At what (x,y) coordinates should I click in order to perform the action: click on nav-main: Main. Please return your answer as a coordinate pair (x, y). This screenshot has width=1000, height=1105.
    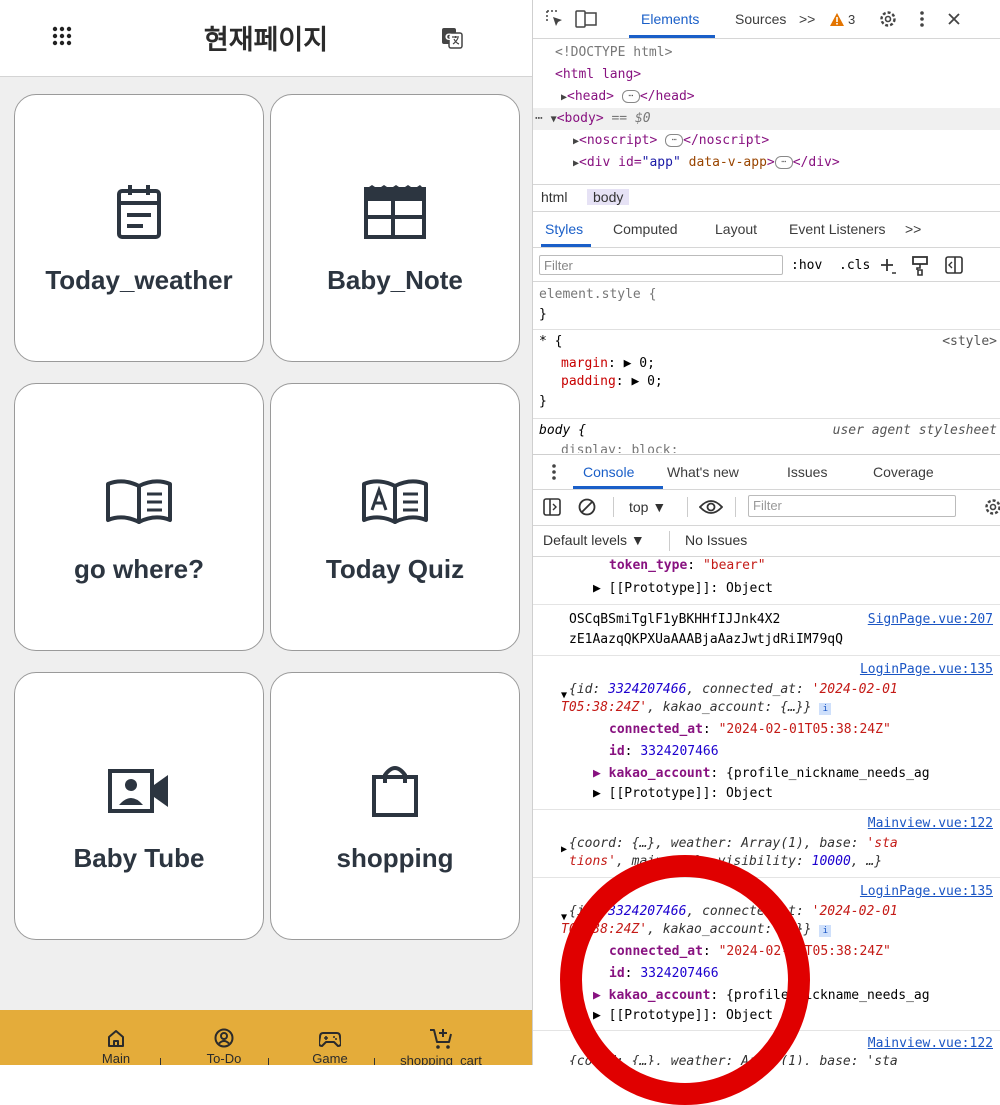
    Looking at the image, I should click on (116, 1046).